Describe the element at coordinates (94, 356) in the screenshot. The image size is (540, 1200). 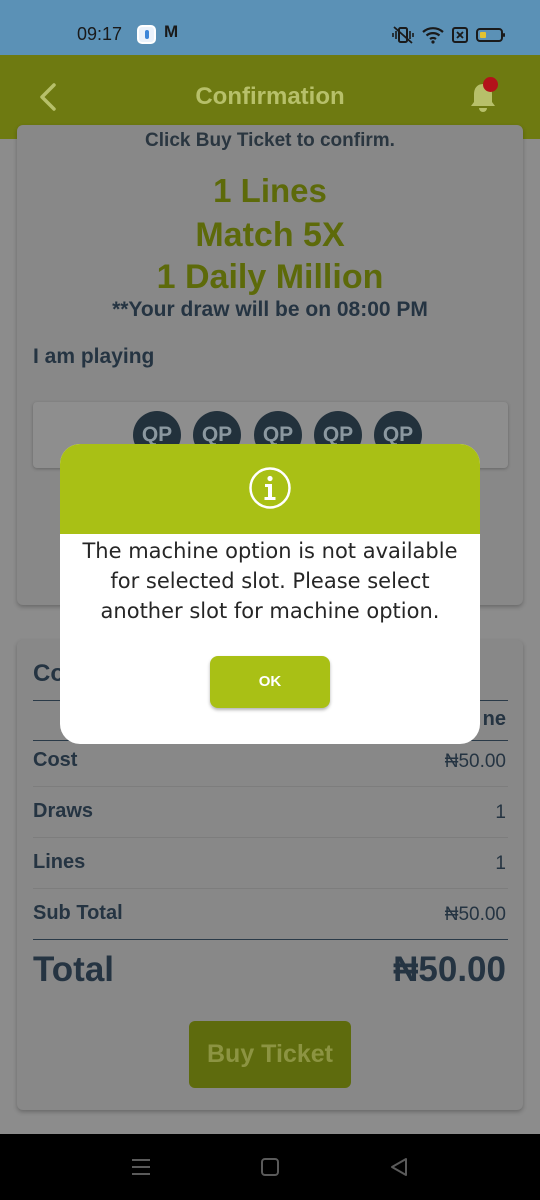
I see `playing-label: I am playing` at that location.